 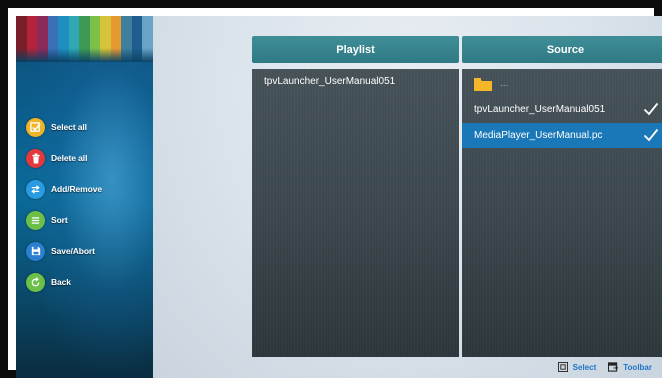 I want to click on hint-select: Select, so click(x=577, y=367).